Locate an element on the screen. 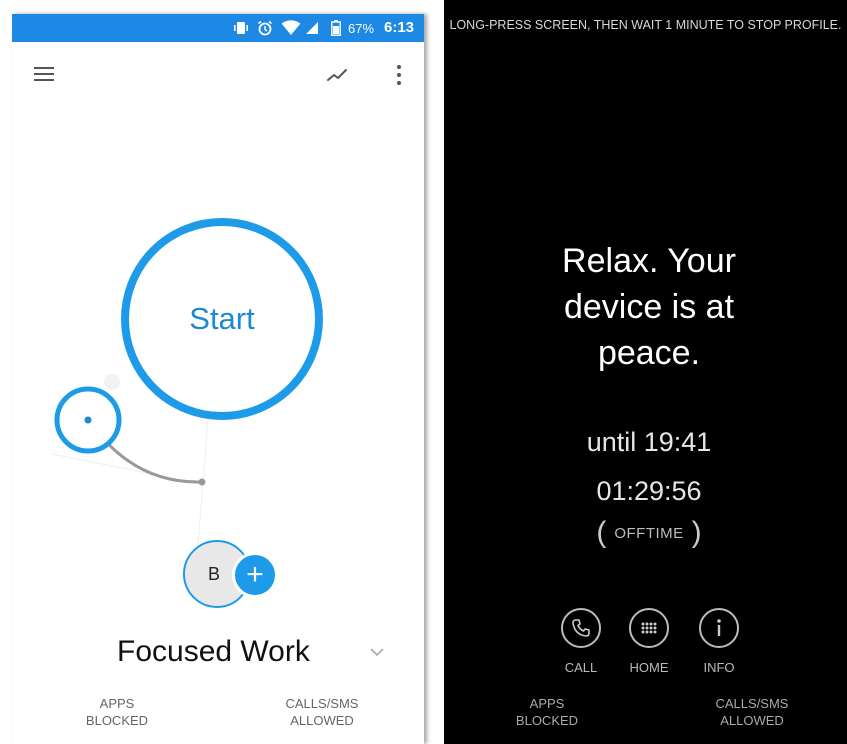 Image resolution: width=847 pixels, height=744 pixels. info-button: INFO is located at coordinates (719, 641).